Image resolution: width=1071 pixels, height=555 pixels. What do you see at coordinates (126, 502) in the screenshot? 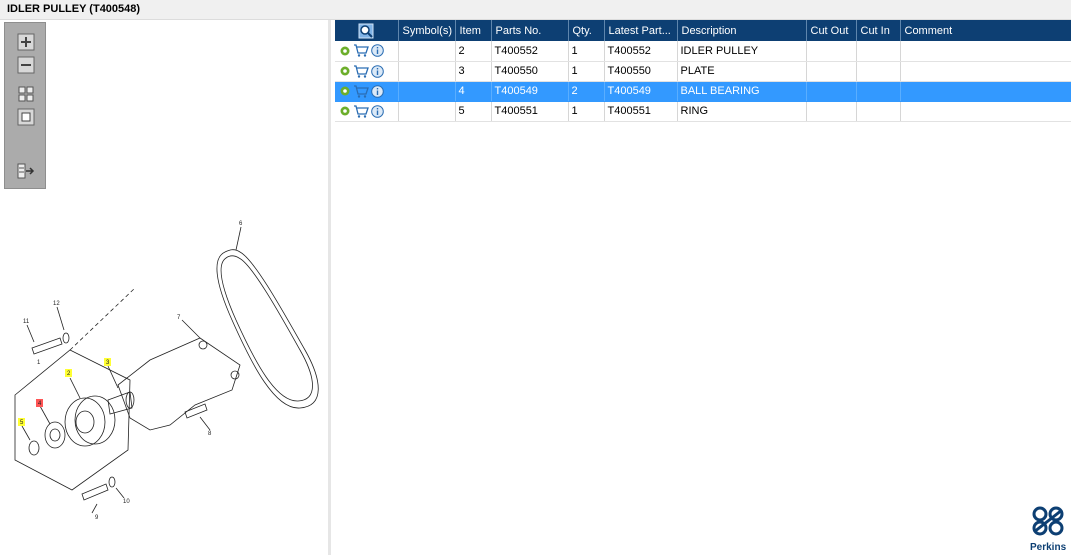
I see `callout-10: 10` at bounding box center [126, 502].